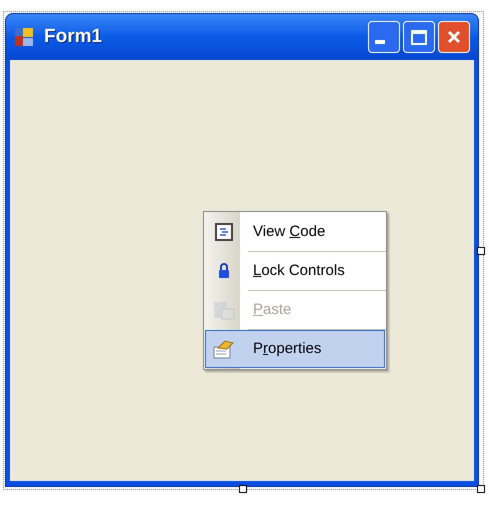  Describe the element at coordinates (289, 232) in the screenshot. I see `menu-item-label: View Code` at that location.